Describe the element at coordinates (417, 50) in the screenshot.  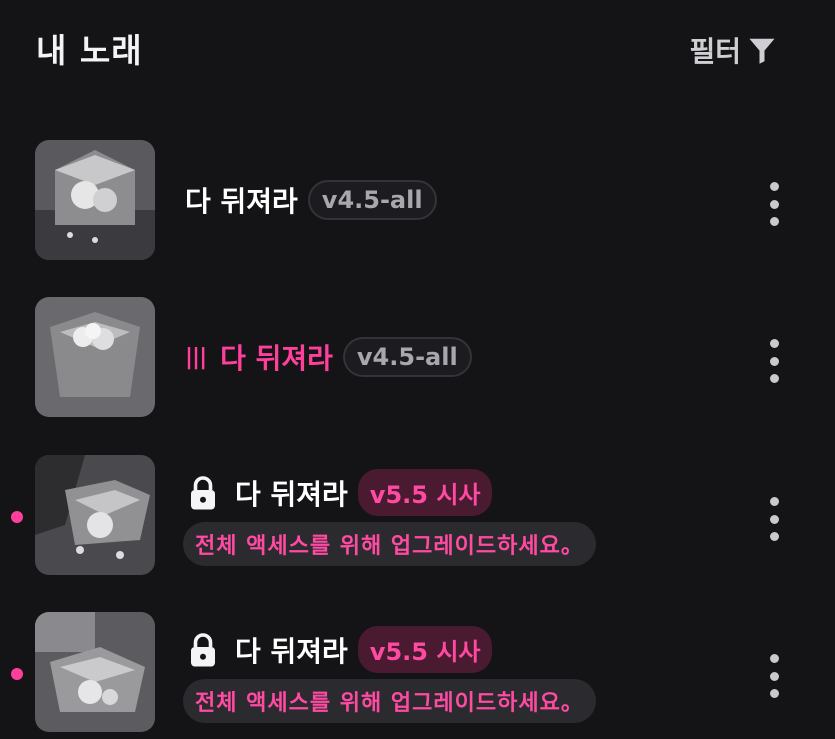
I see `header: 내 노래 필터` at that location.